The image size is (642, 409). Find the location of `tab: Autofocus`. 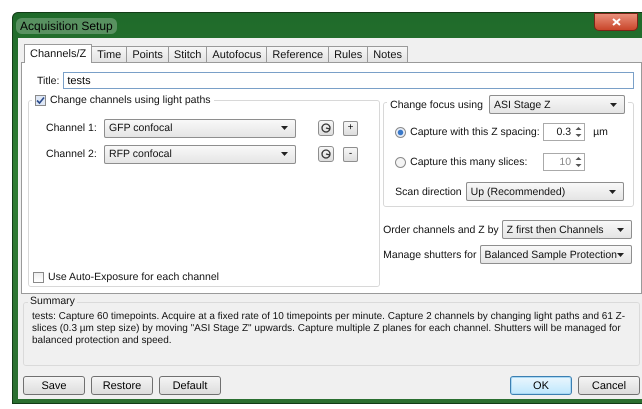

tab: Autofocus is located at coordinates (237, 54).